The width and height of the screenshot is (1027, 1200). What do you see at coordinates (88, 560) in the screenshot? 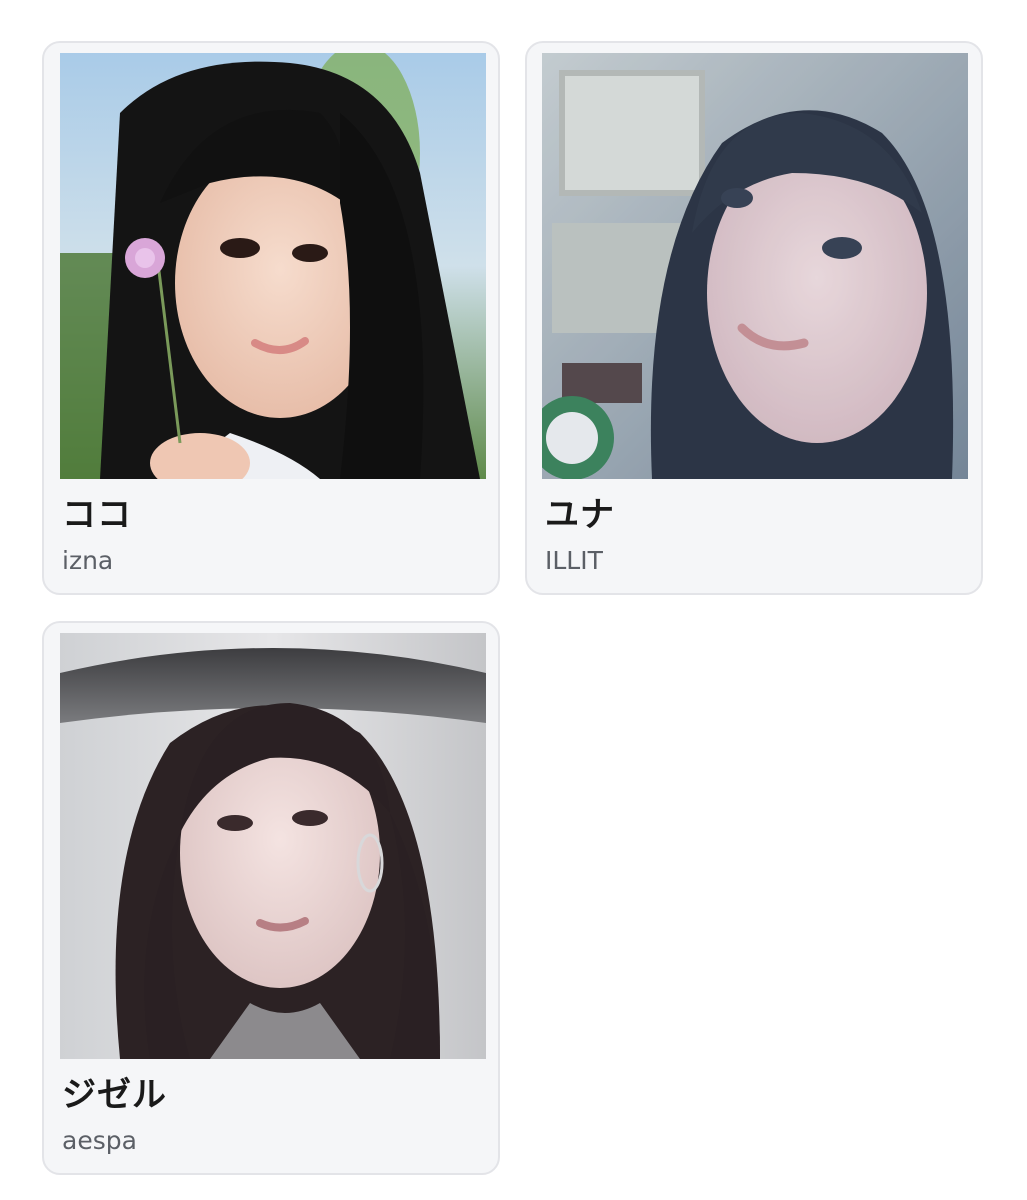
I see `profile-group: izna` at bounding box center [88, 560].